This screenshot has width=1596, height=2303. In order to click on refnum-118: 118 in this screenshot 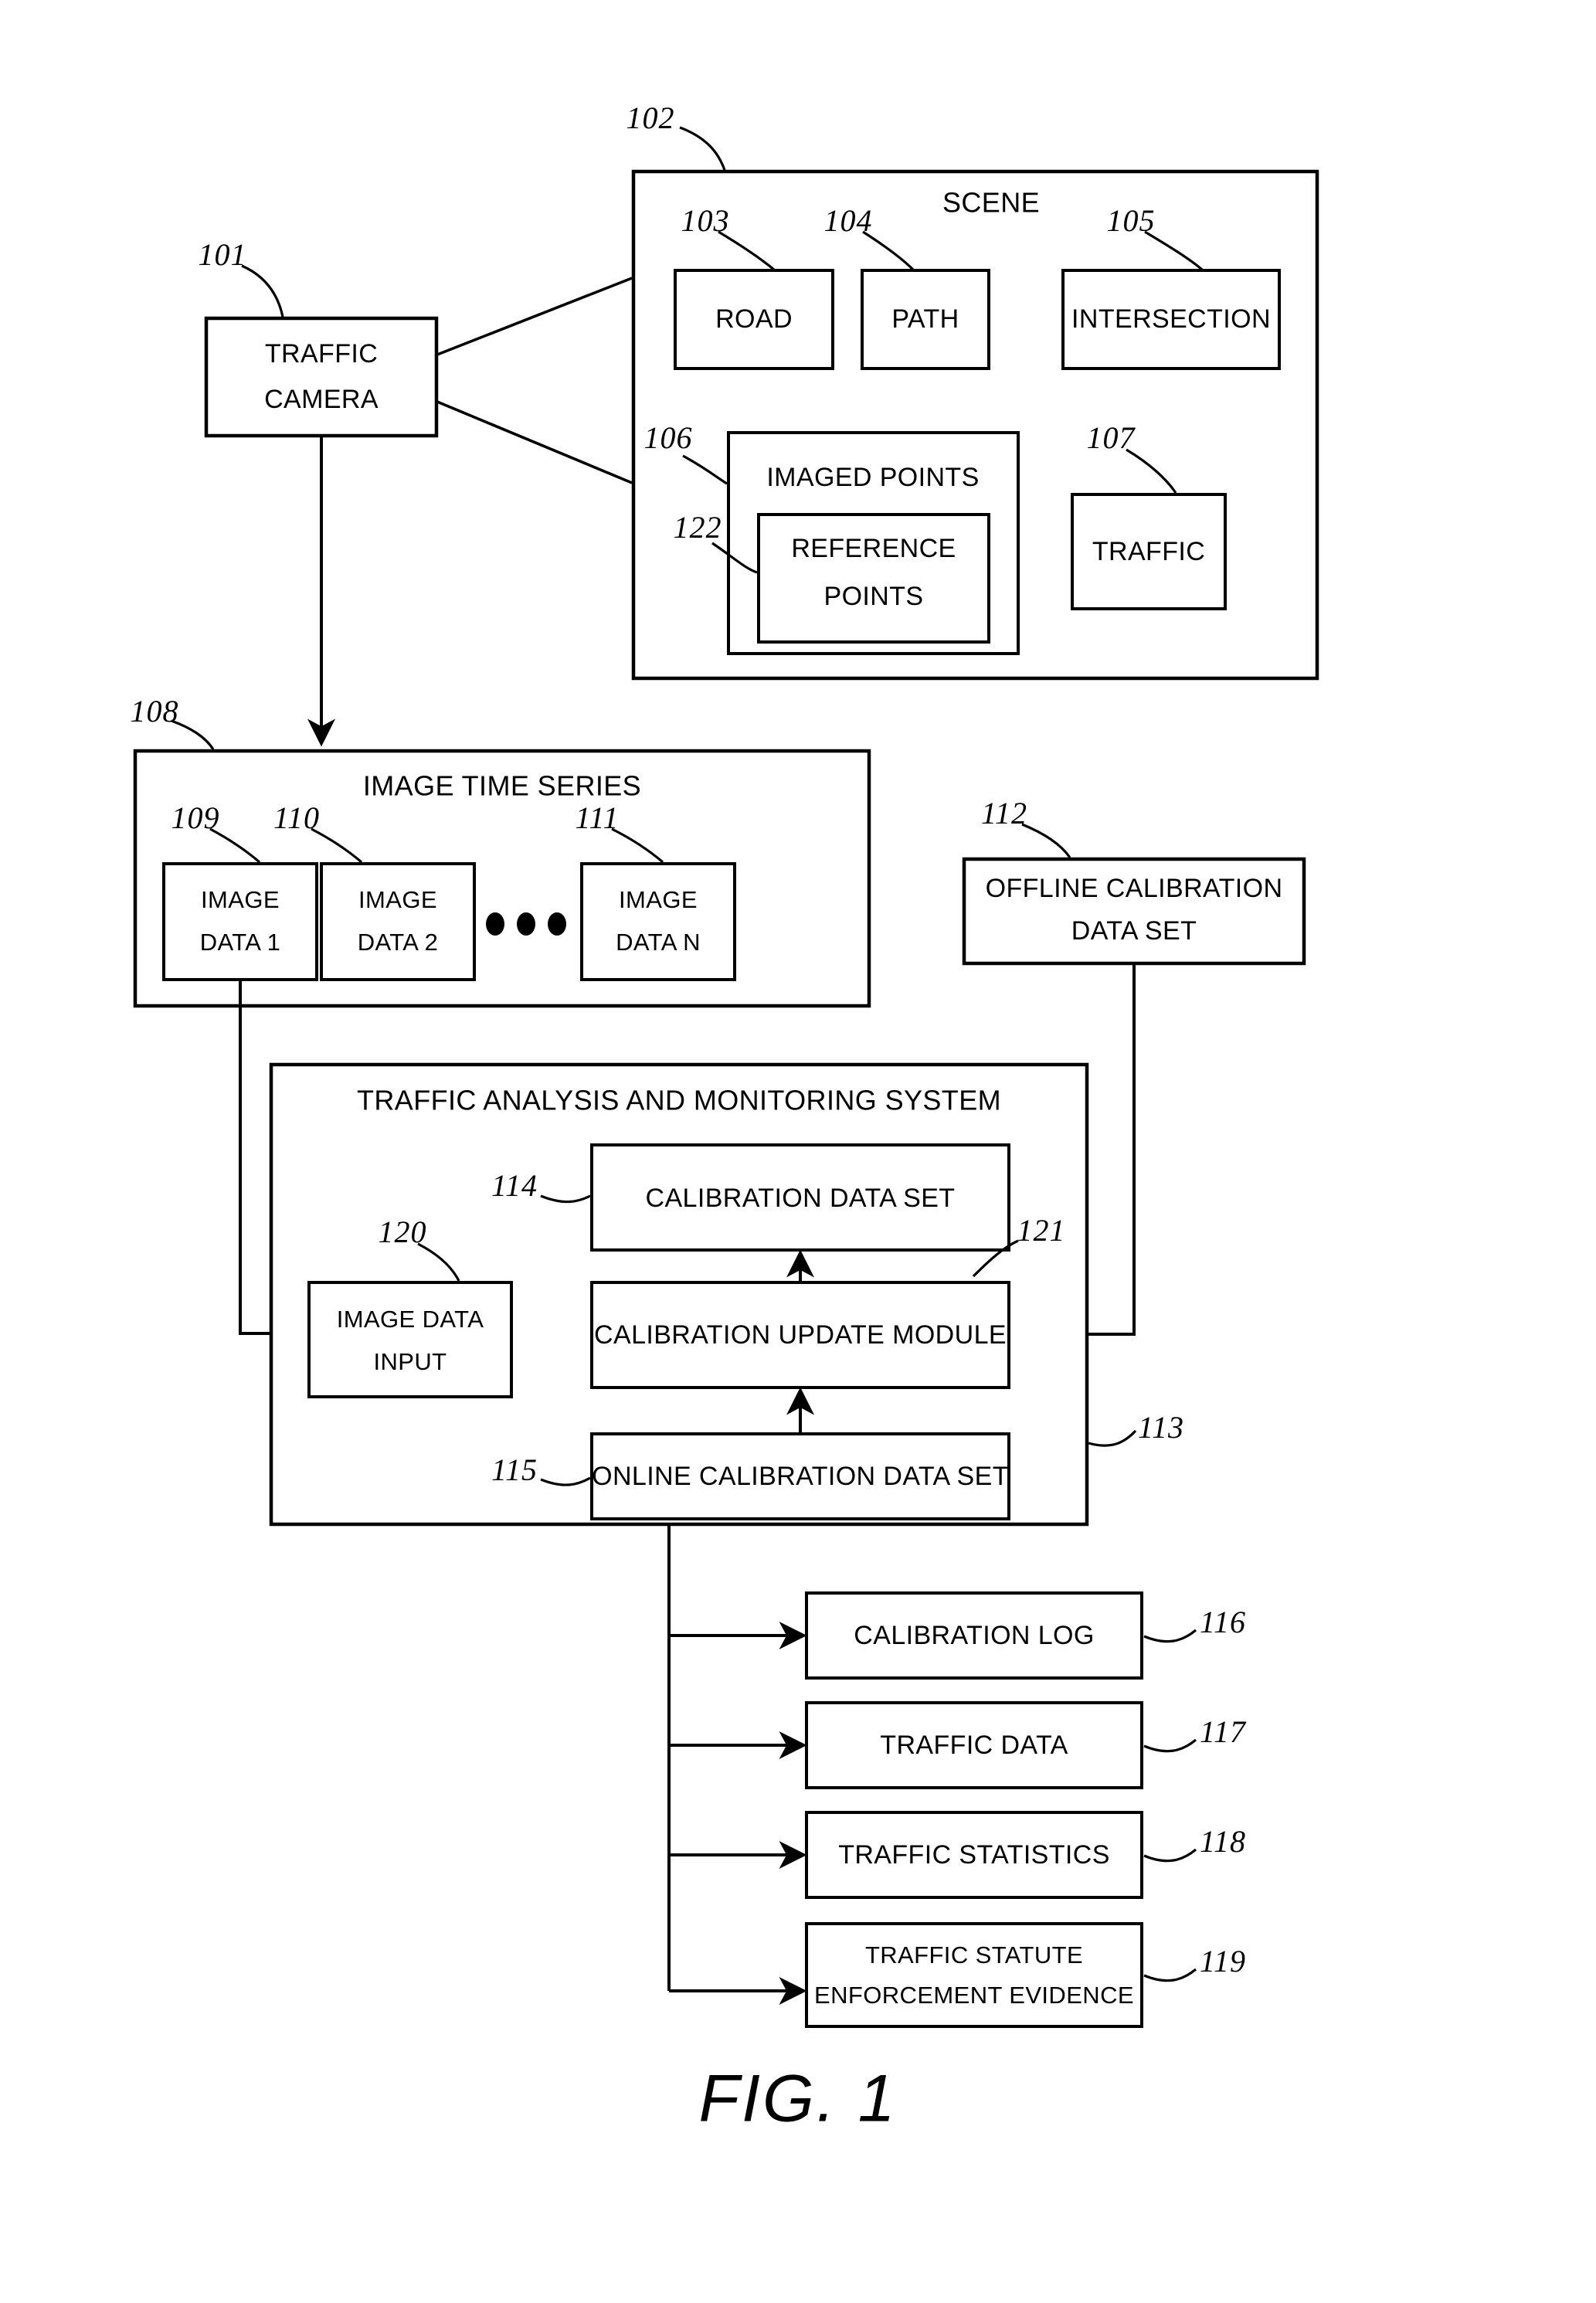, I will do `click(1223, 1841)`.